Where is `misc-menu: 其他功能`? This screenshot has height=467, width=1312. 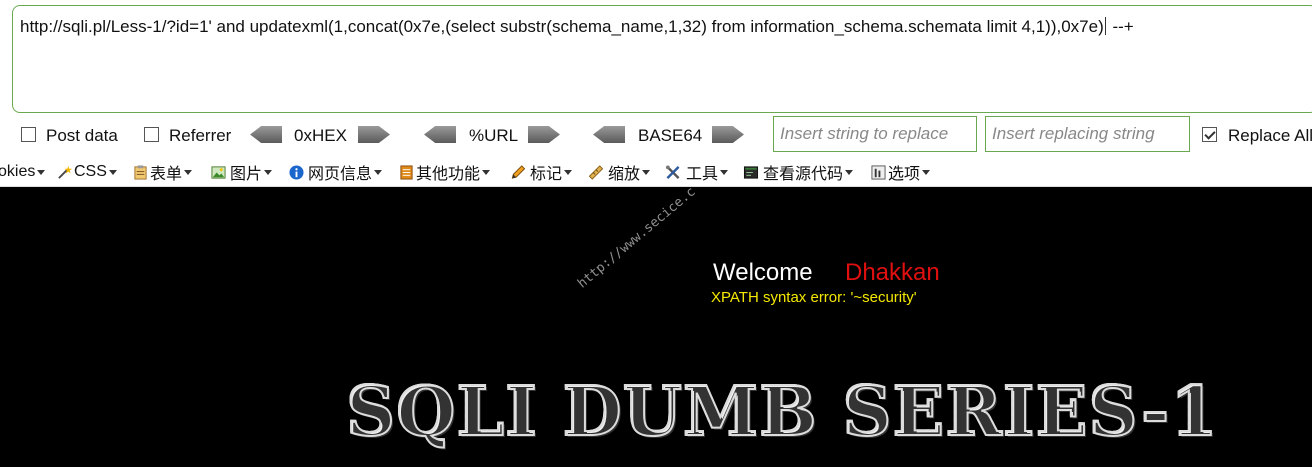
misc-menu: 其他功能 is located at coordinates (445, 172).